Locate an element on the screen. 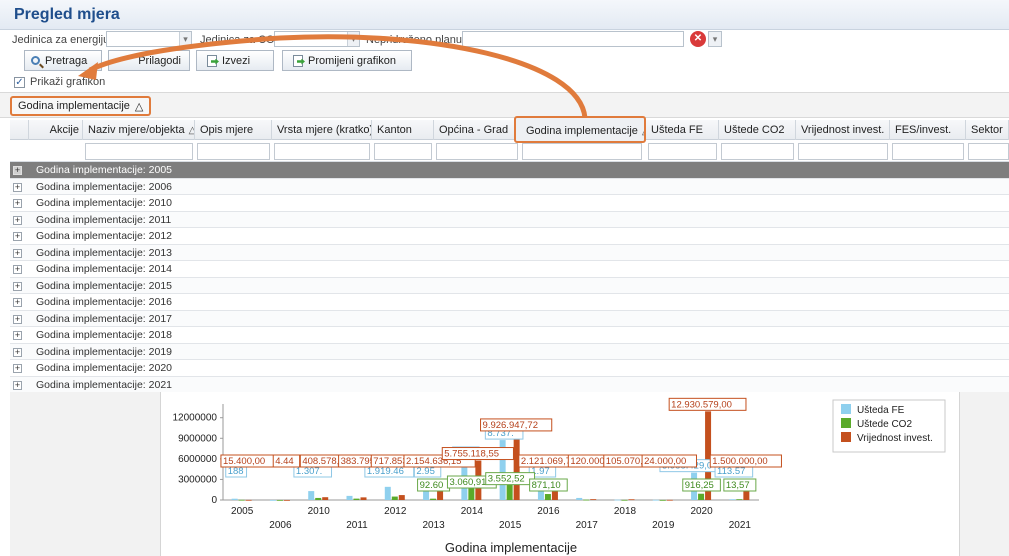  header-vrsta: Vrsta mjere (kratko) is located at coordinates (322, 130).